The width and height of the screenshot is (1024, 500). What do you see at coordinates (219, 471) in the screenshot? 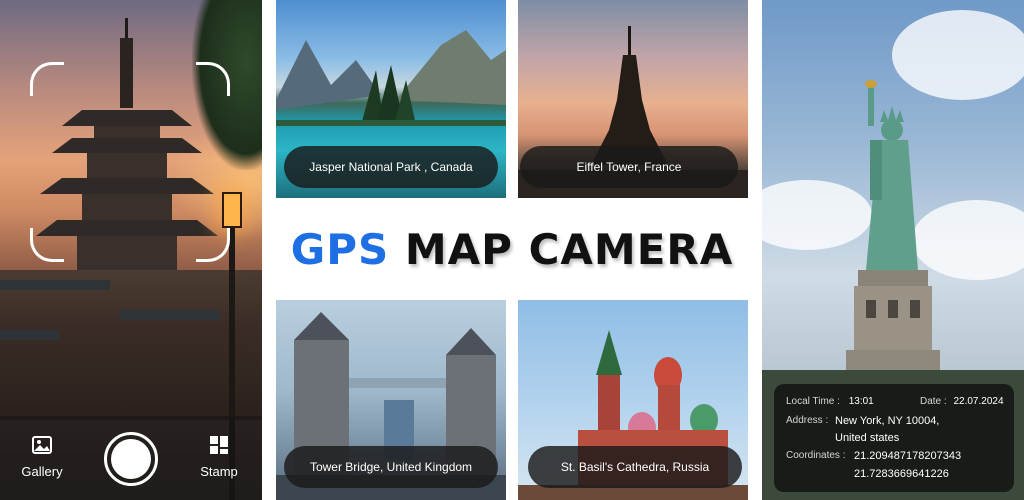
I see `stamp-label: Stamp` at bounding box center [219, 471].